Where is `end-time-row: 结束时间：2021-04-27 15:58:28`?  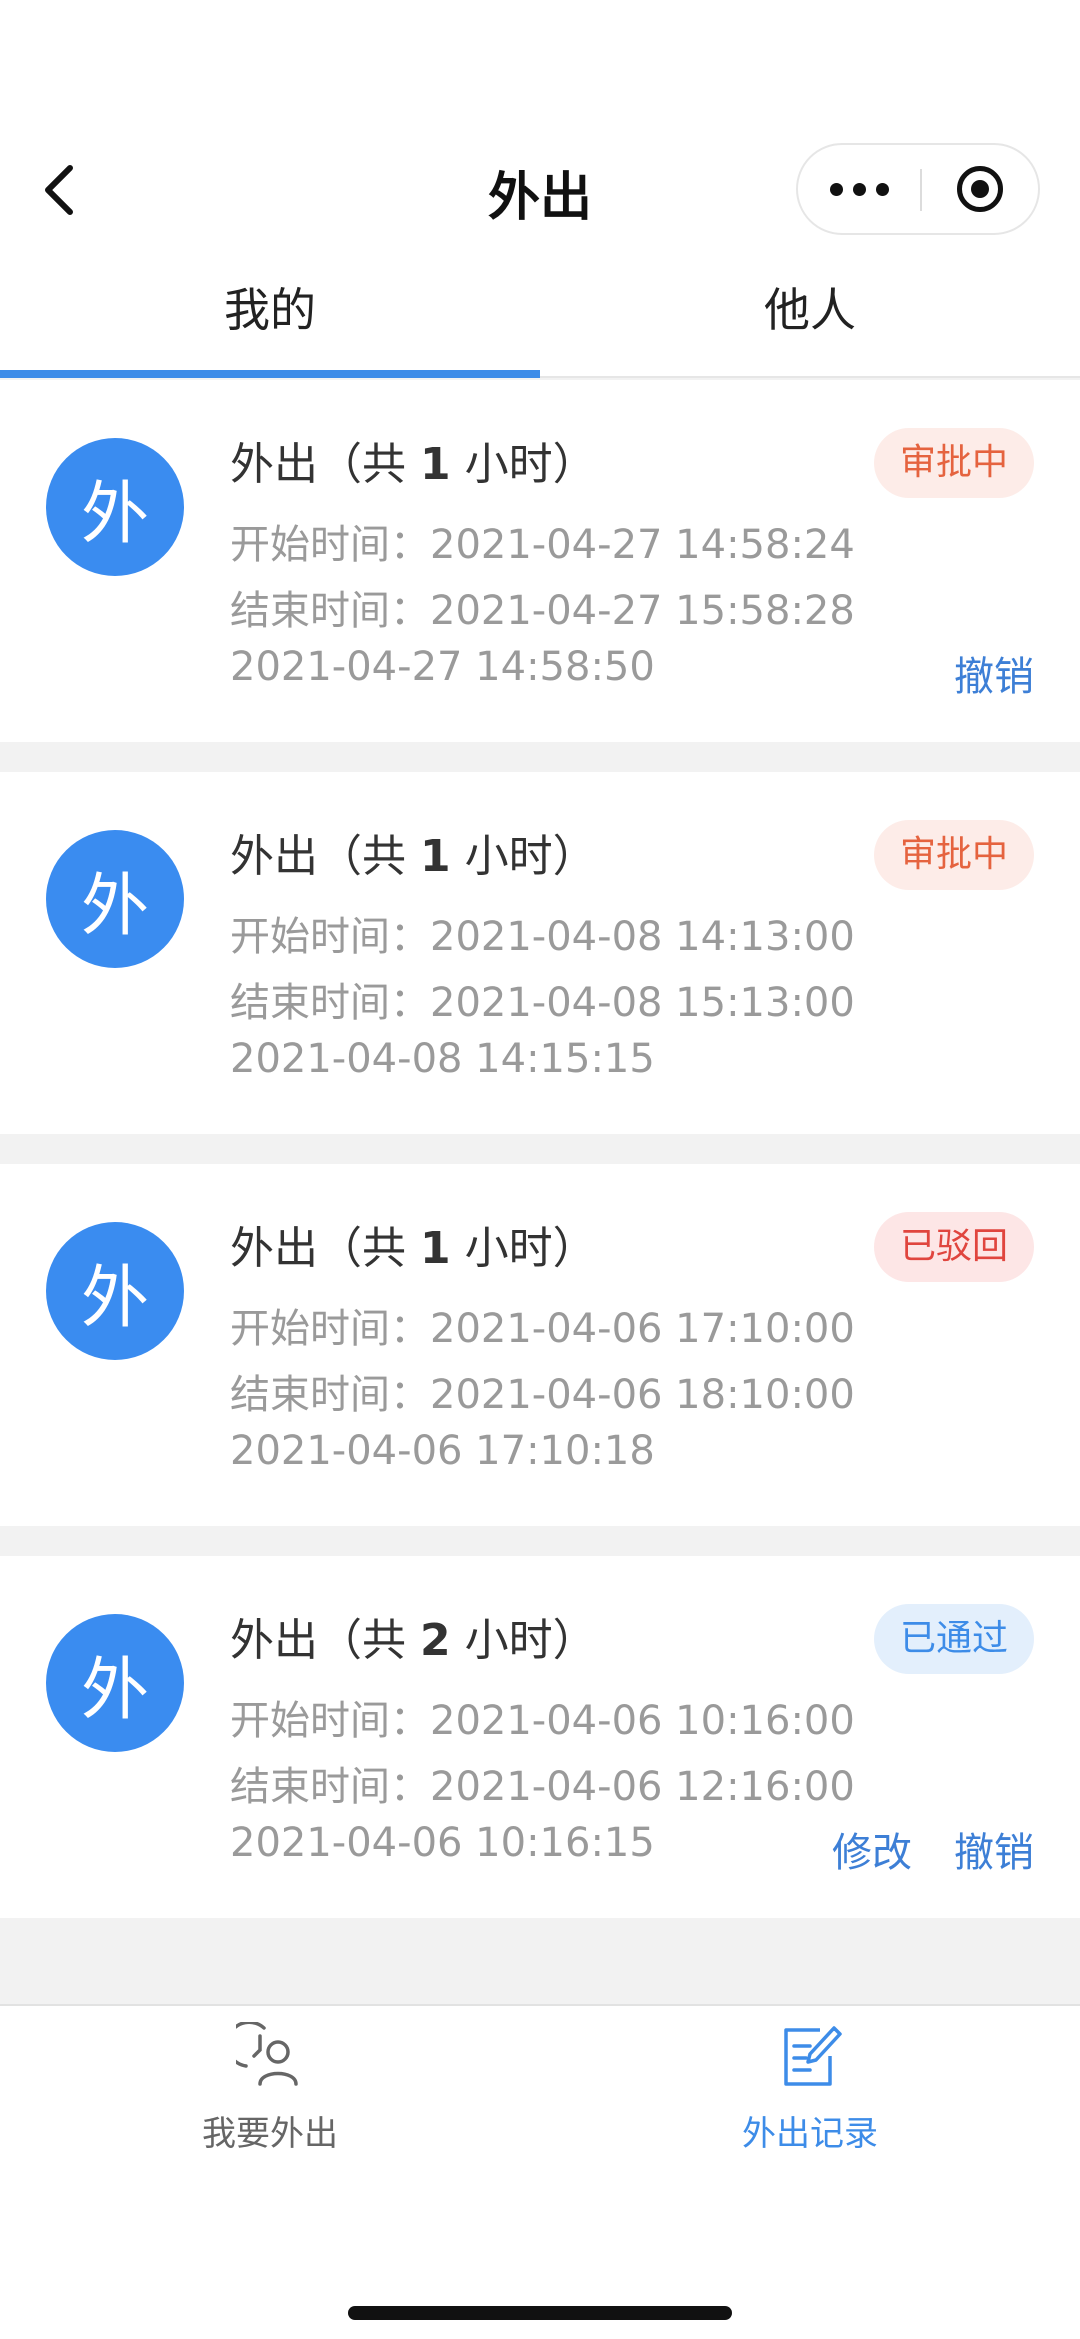
end-time-row: 结束时间：2021-04-27 15:58:28 is located at coordinates (542, 607).